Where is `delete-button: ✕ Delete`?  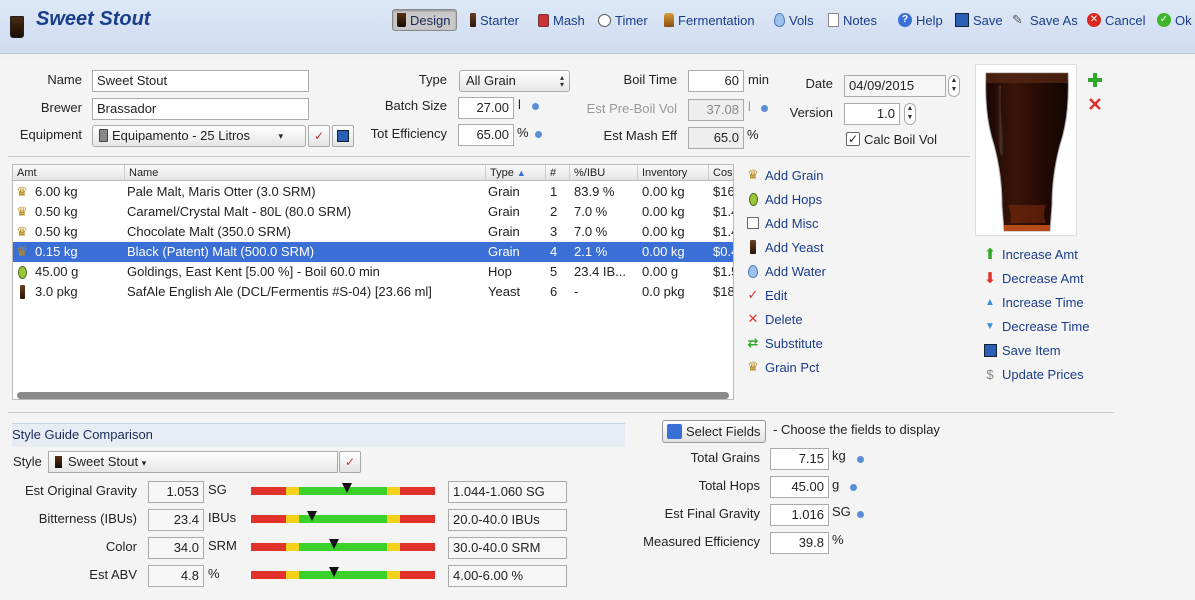
delete-button: ✕ Delete is located at coordinates (774, 319).